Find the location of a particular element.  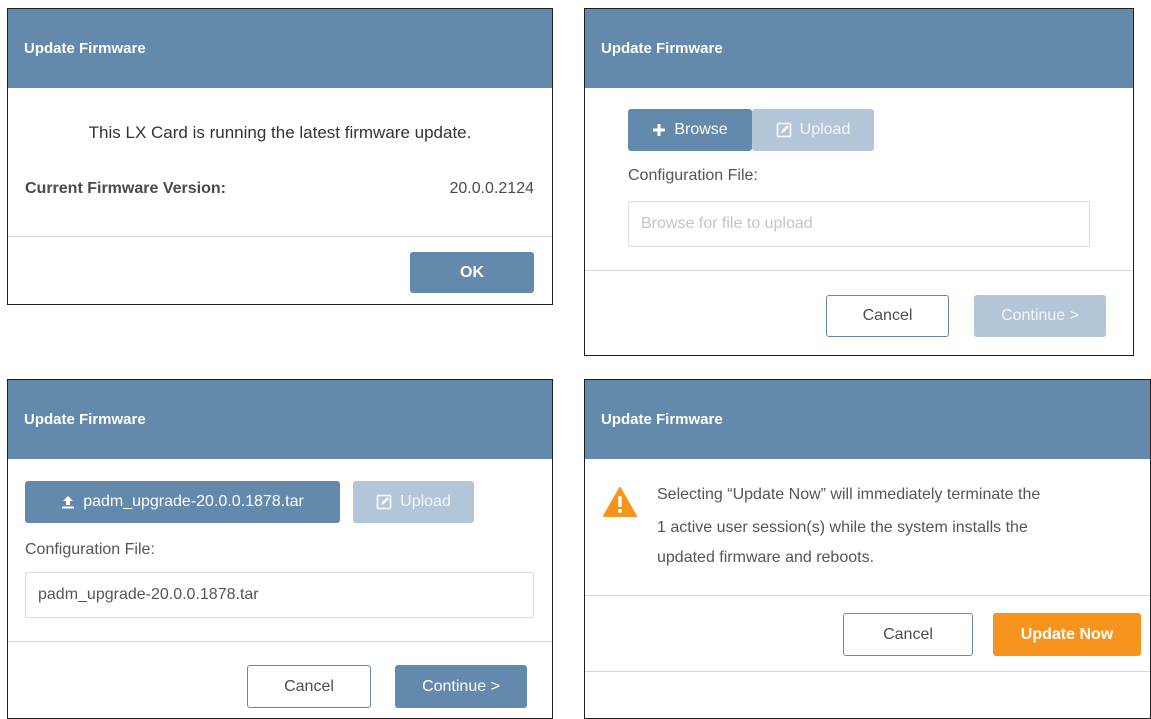

ok-button: OK is located at coordinates (472, 272).